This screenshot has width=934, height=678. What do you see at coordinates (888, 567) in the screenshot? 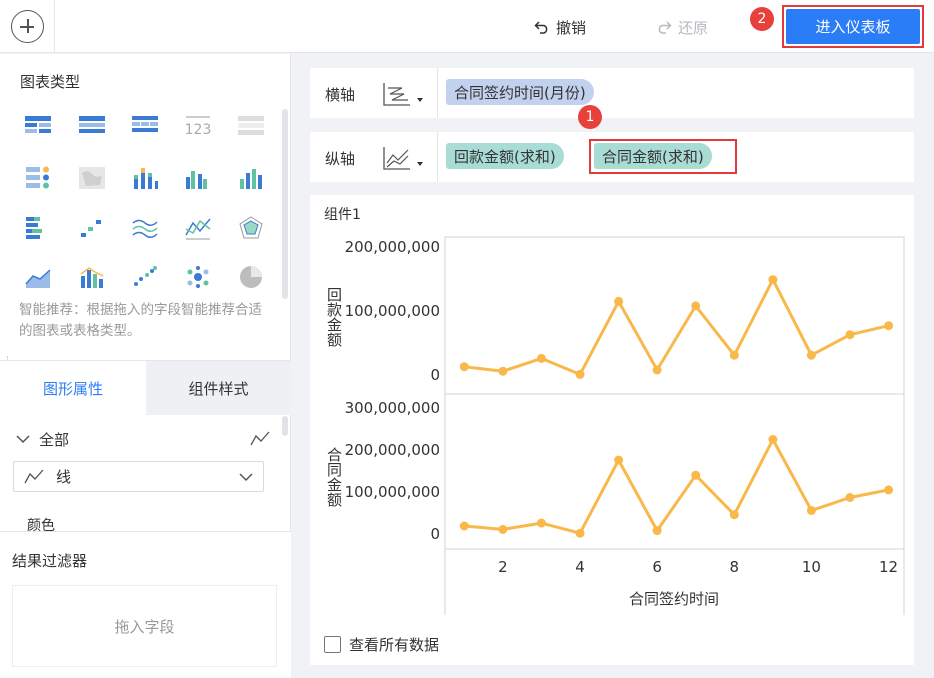
I see `x-tick-label: 12` at bounding box center [888, 567].